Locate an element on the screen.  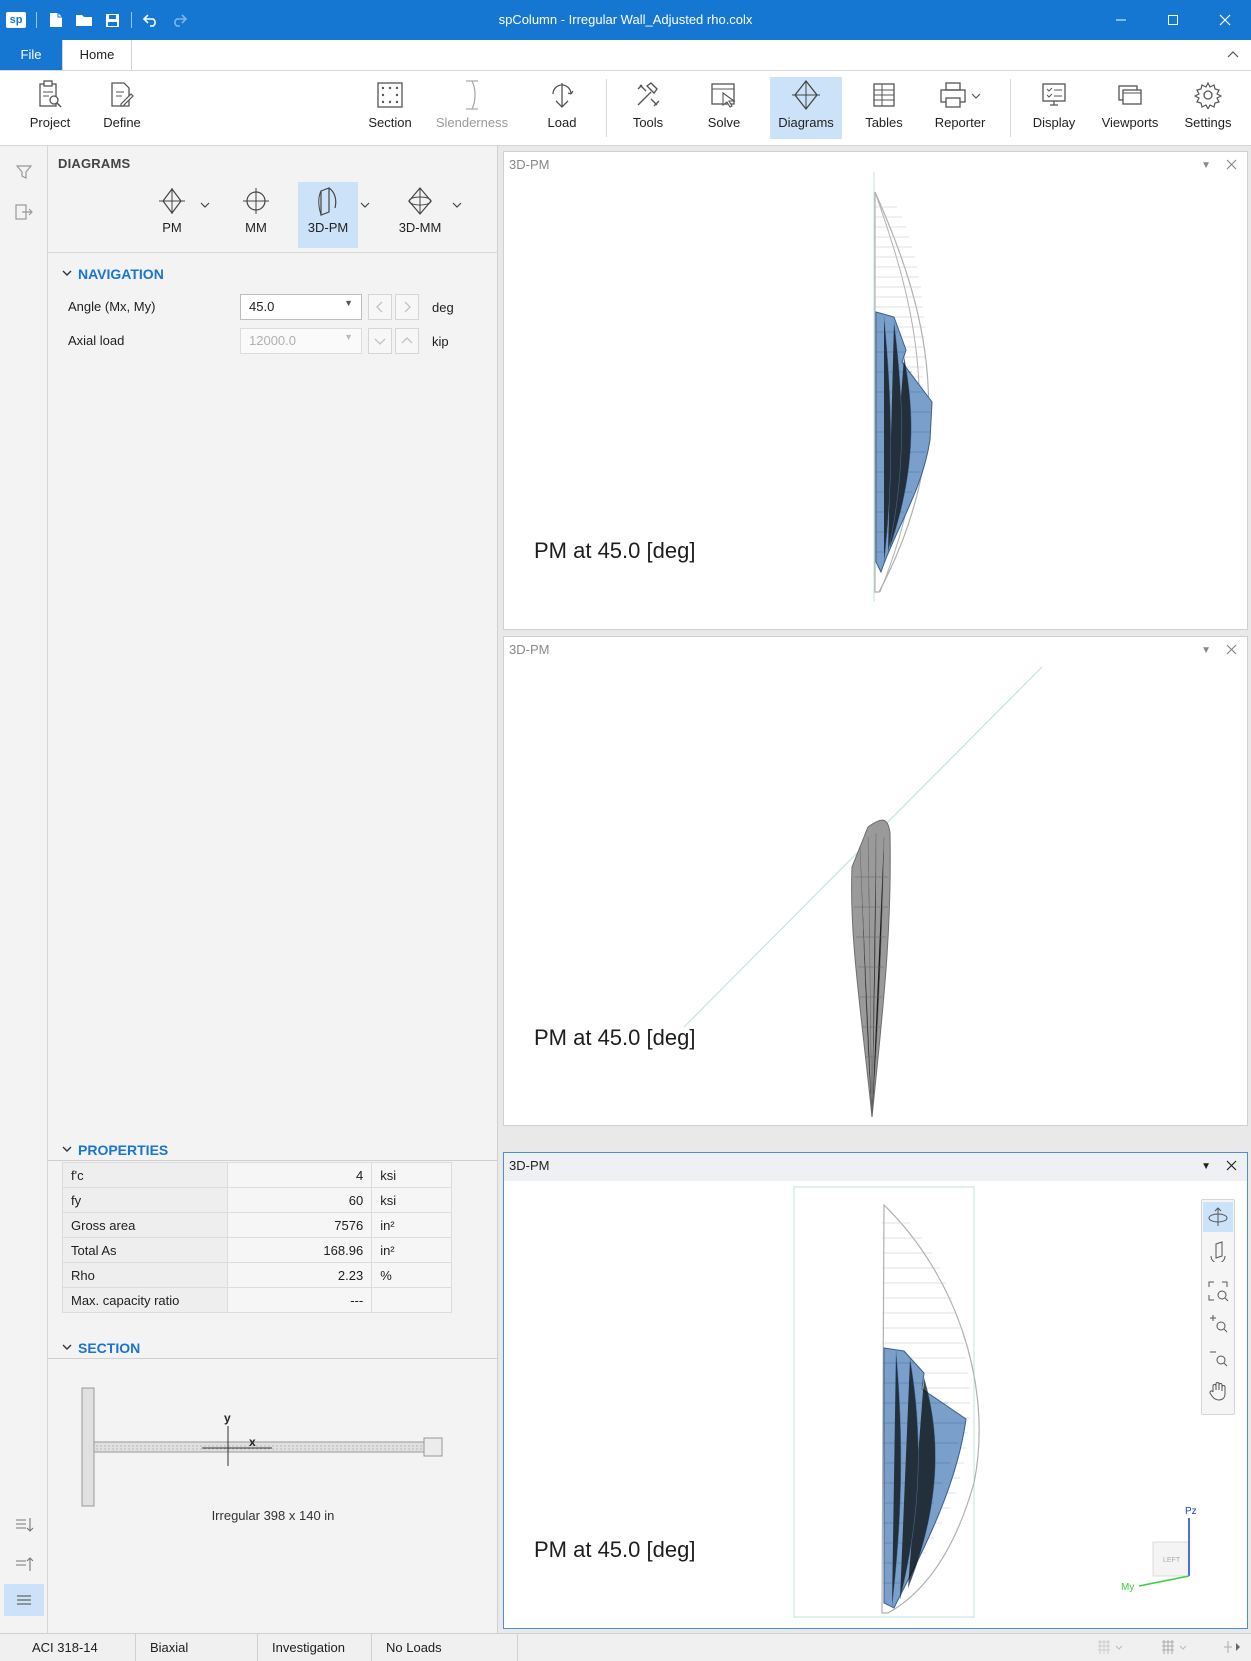
diagram-type-3d-mm: 3D-MM is located at coordinates (420, 215).